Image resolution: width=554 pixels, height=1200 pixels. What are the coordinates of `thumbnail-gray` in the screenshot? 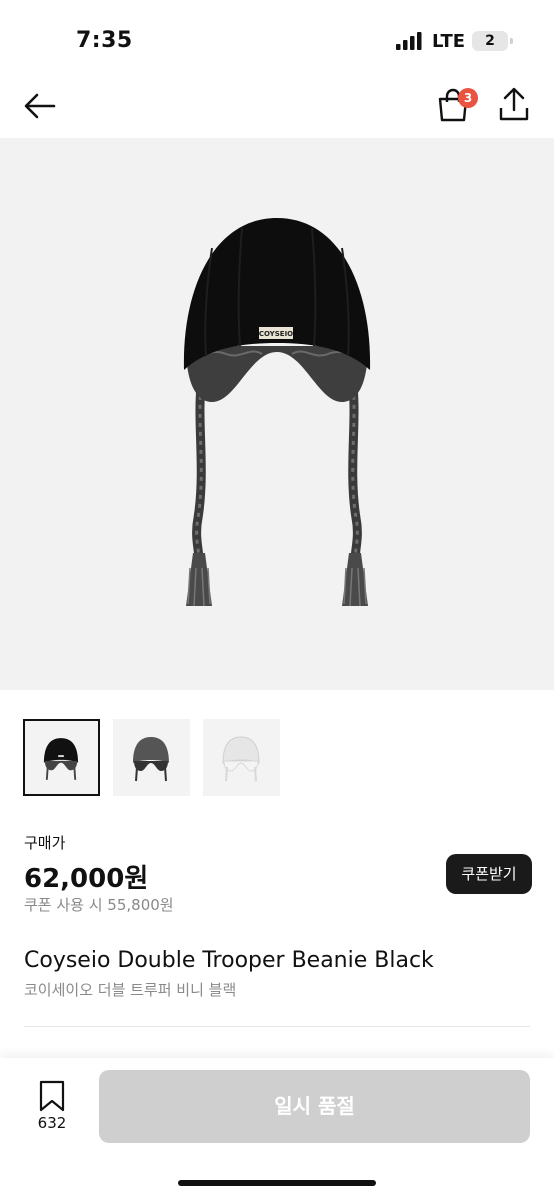 It's located at (151, 757).